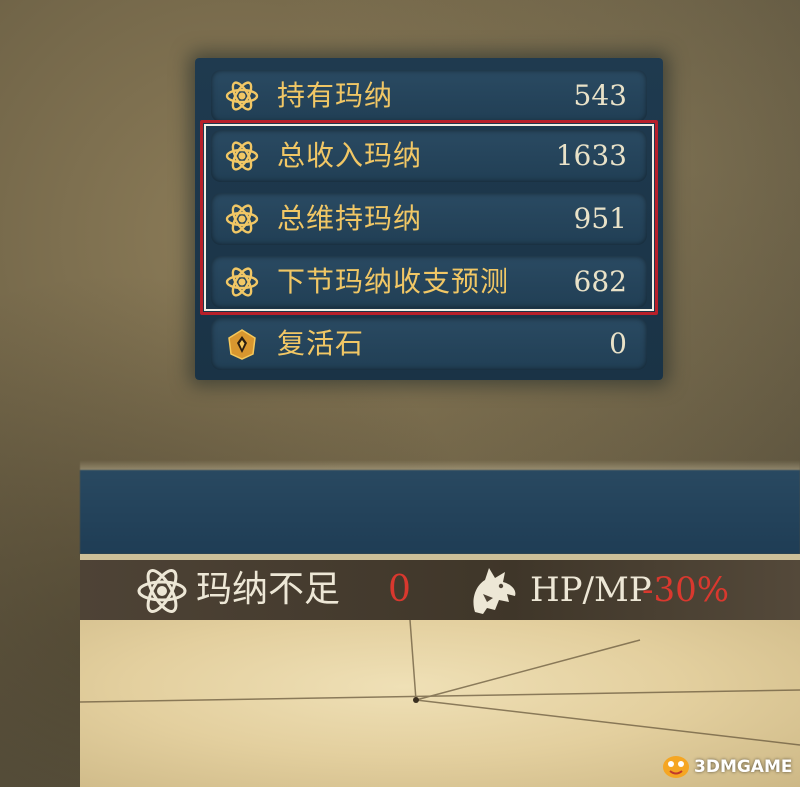 Image resolution: width=800 pixels, height=787 pixels. What do you see at coordinates (600, 218) in the screenshot?
I see `stat-value: 951` at bounding box center [600, 218].